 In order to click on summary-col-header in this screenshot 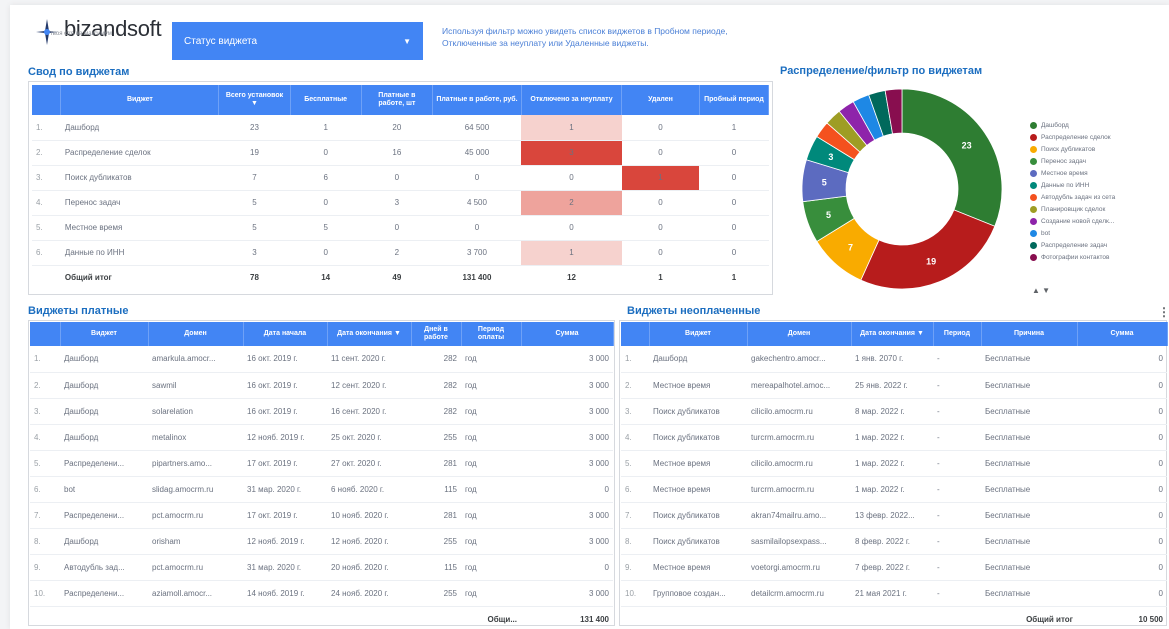, I will do `click(47, 100)`.